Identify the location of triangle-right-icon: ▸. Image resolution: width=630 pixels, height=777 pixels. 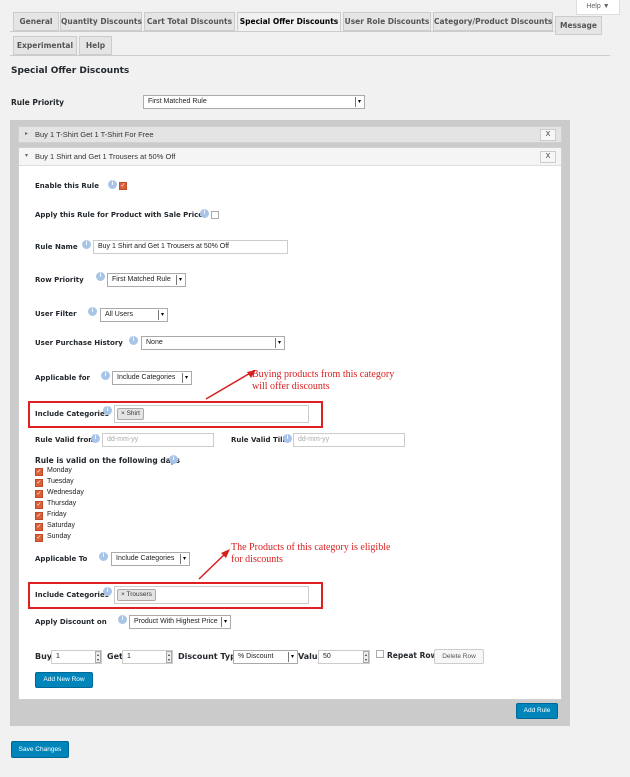
(27, 134).